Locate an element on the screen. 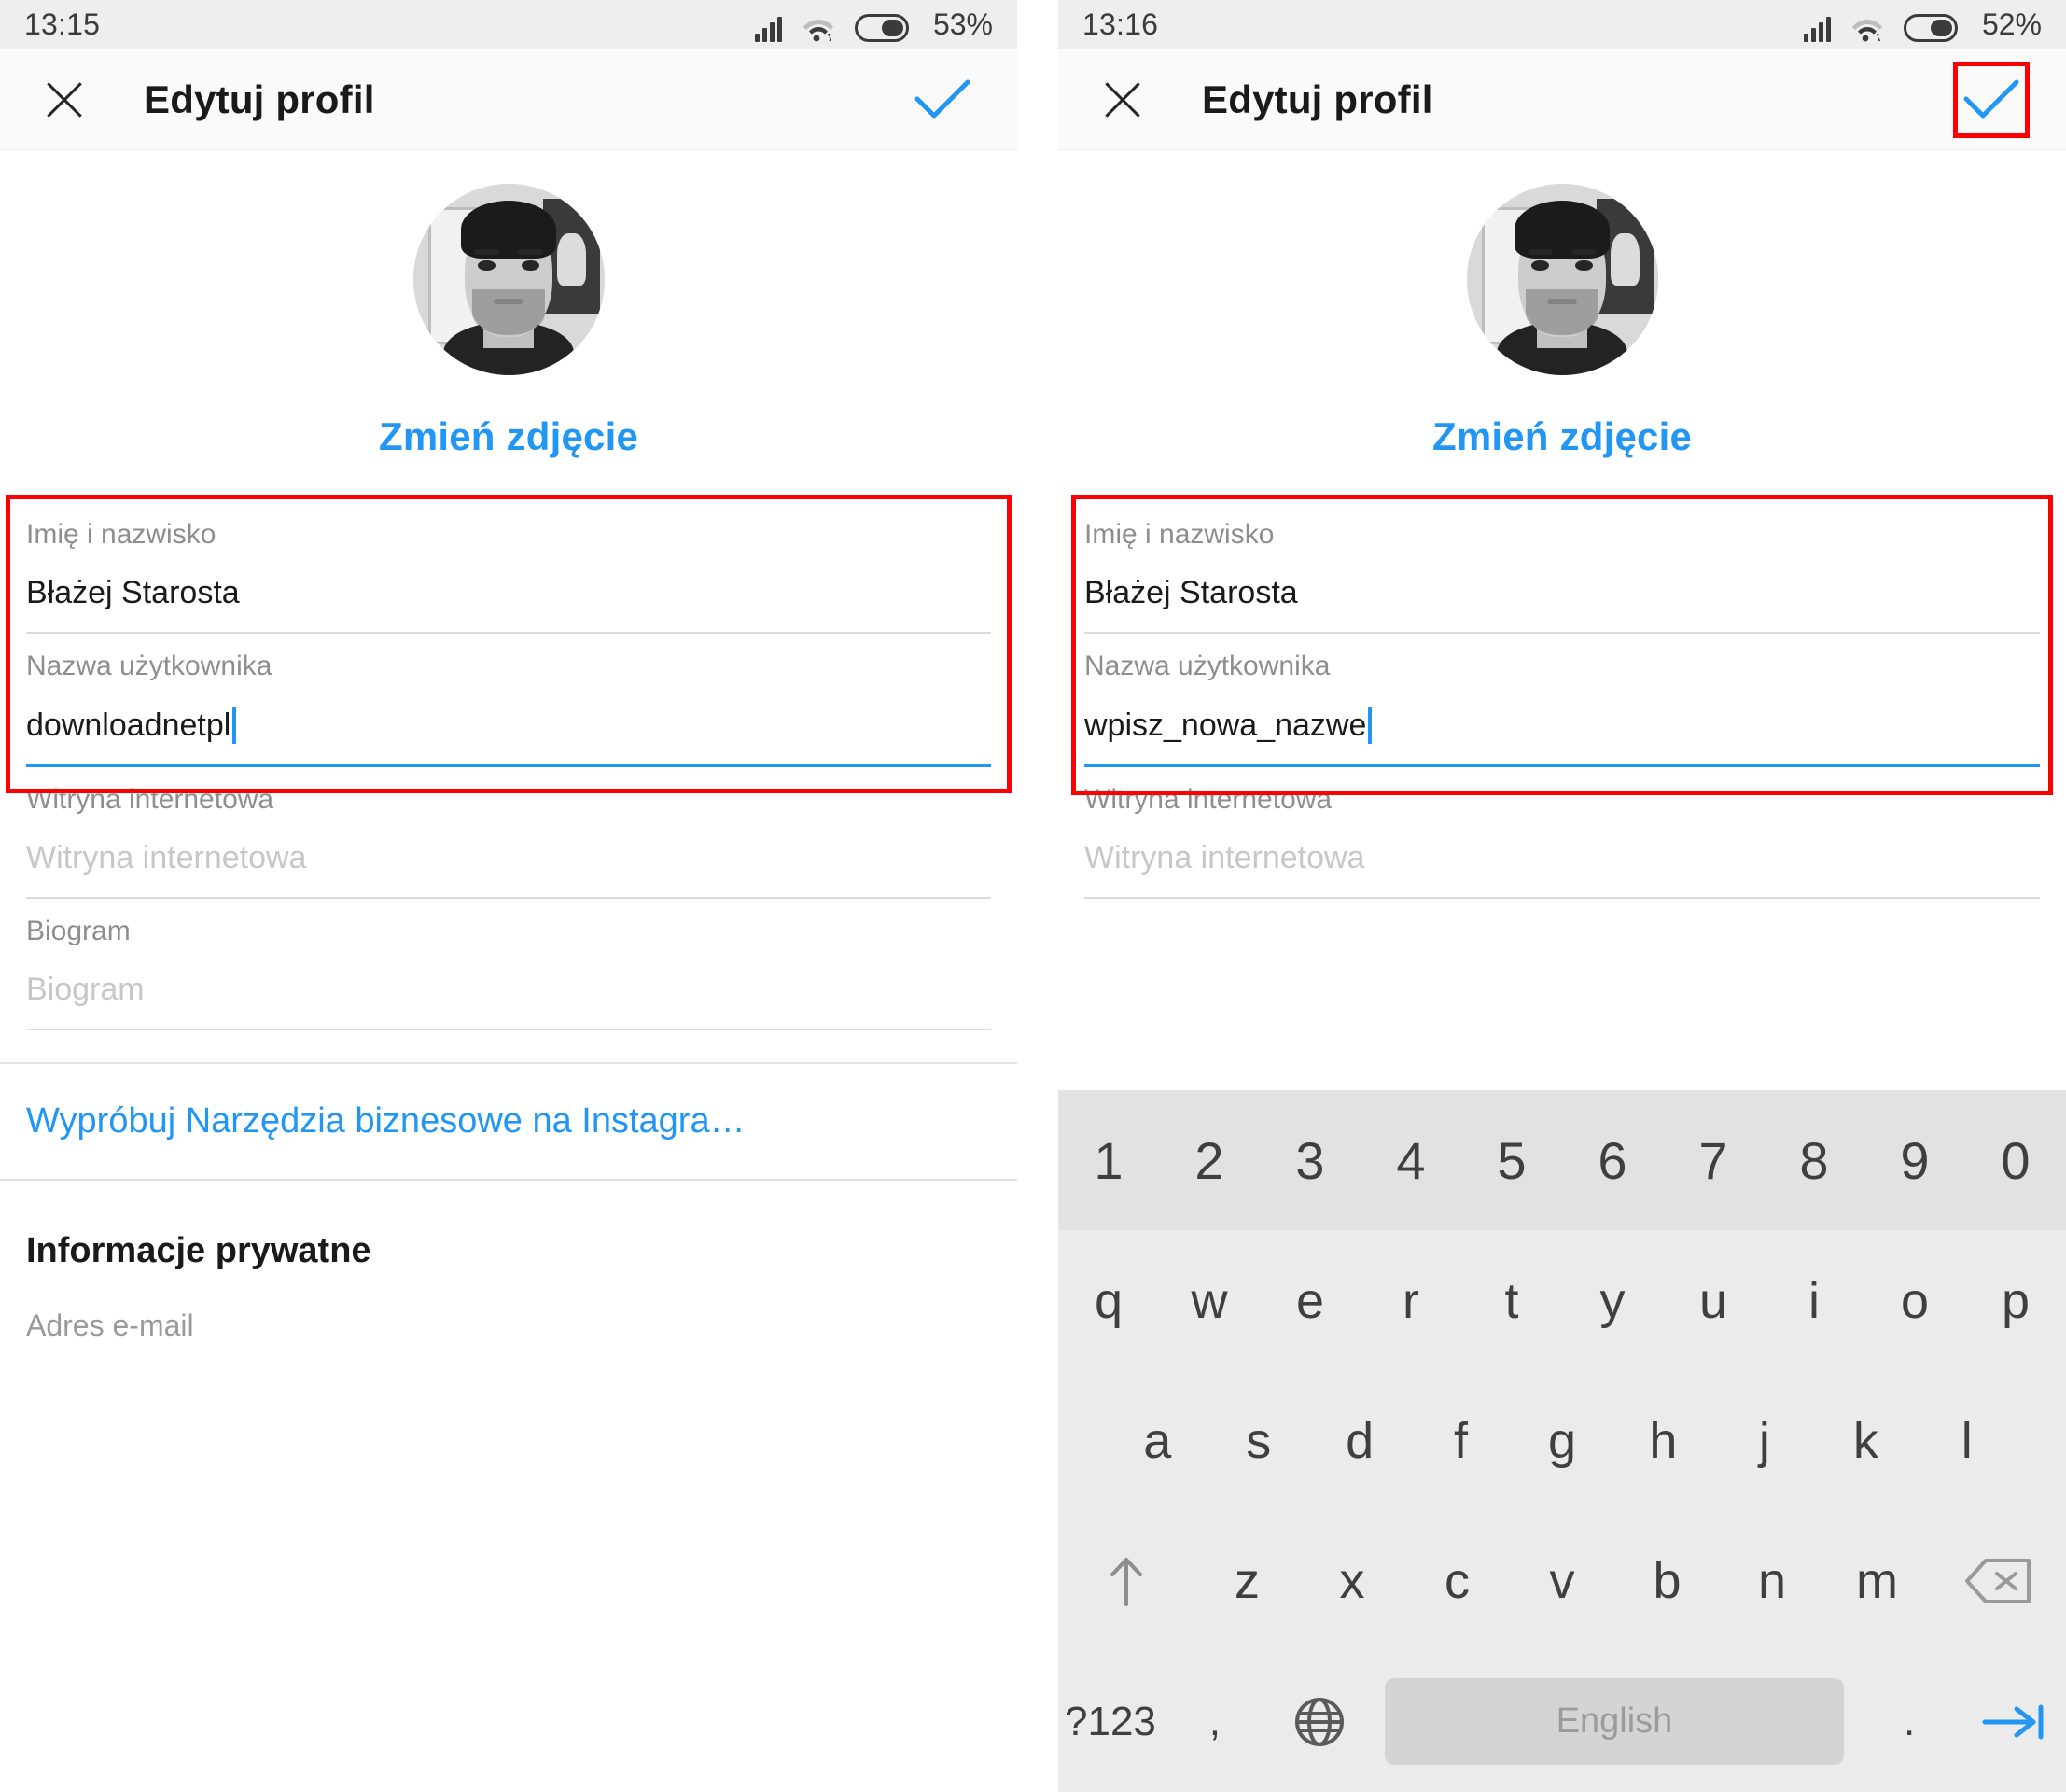 This screenshot has width=2066, height=1792. enter-next-icon is located at coordinates (2014, 1722).